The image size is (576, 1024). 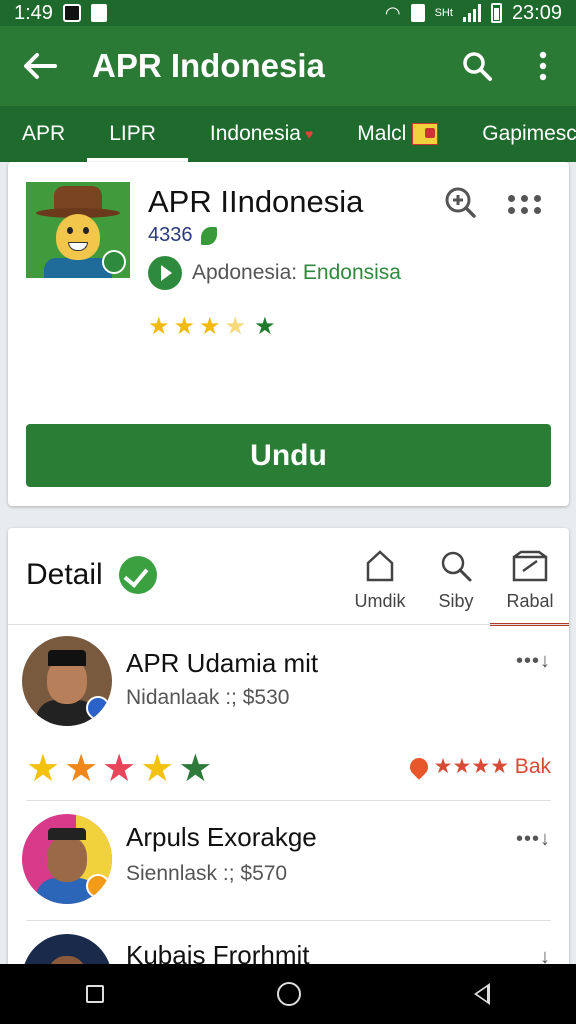 I want to click on vibrate-icon, so click(x=417, y=13).